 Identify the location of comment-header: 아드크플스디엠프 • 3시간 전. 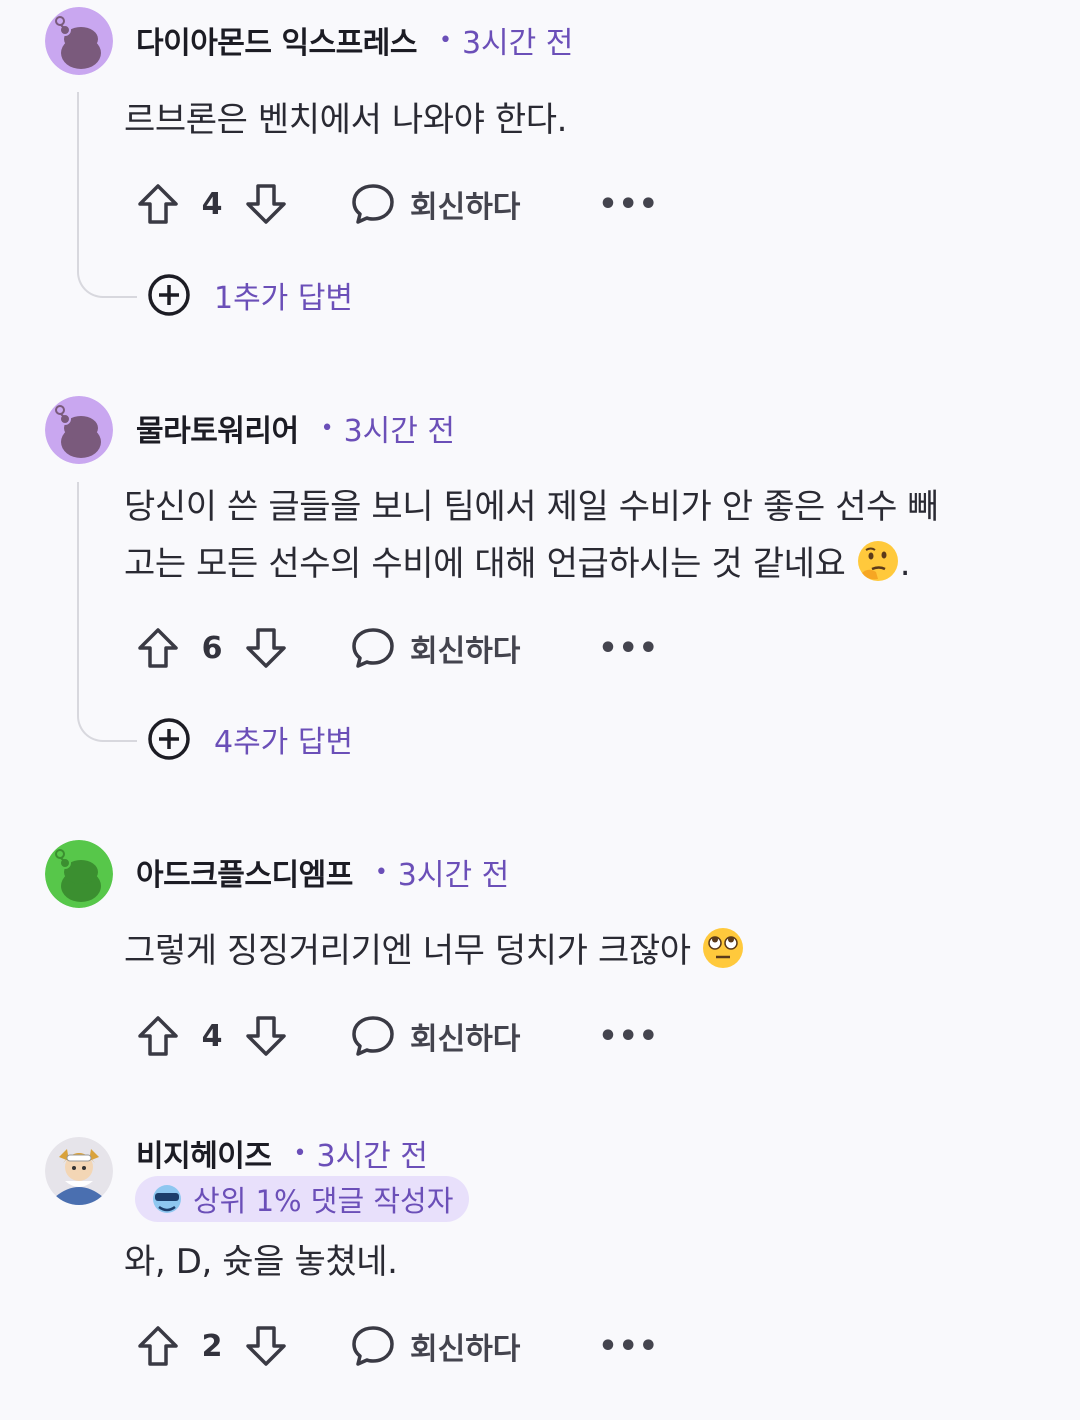
(323, 872).